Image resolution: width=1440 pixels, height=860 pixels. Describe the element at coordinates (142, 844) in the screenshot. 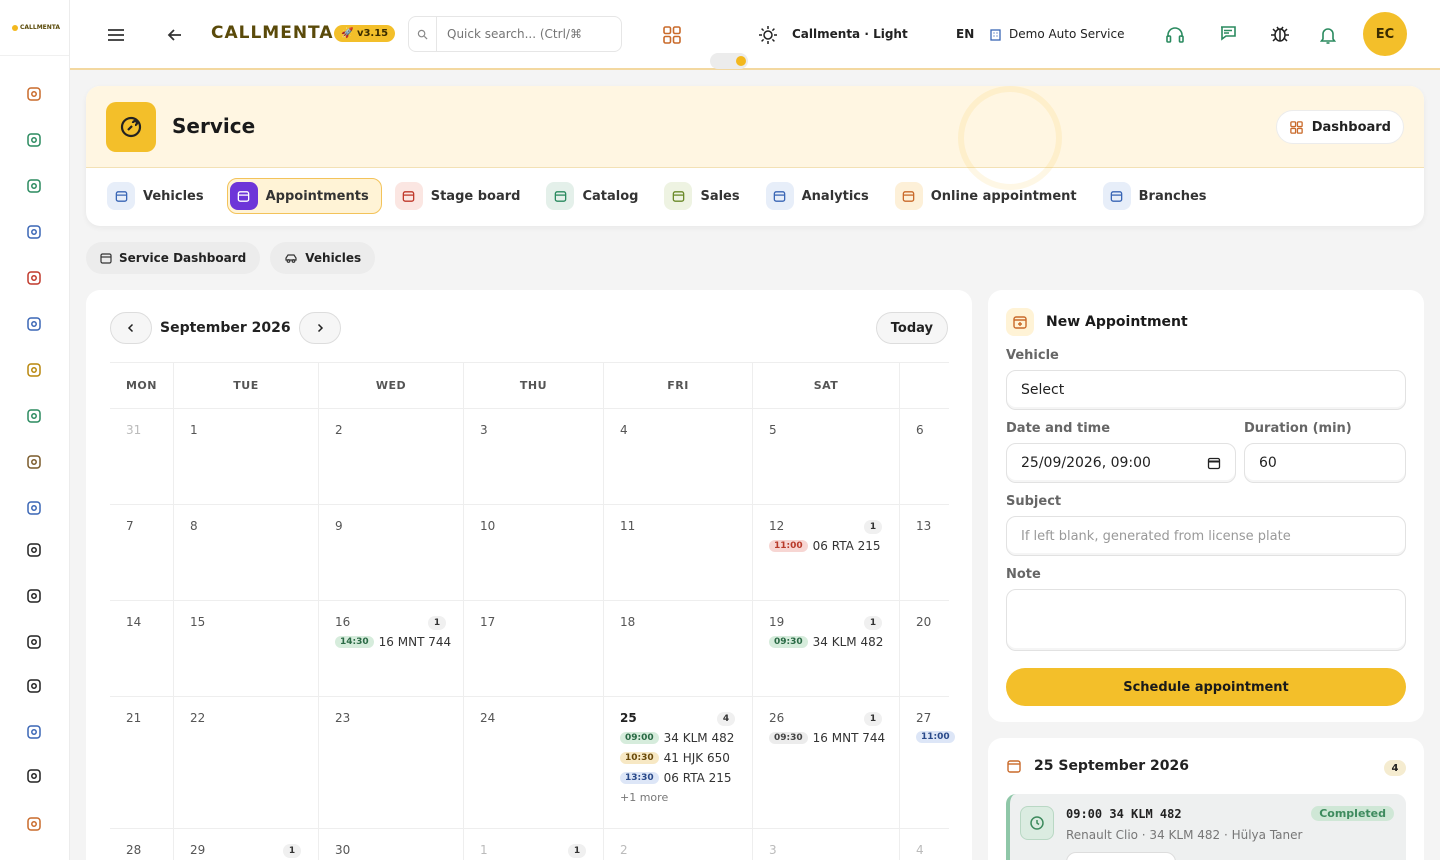

I see `calendar-day-cell: 28` at that location.